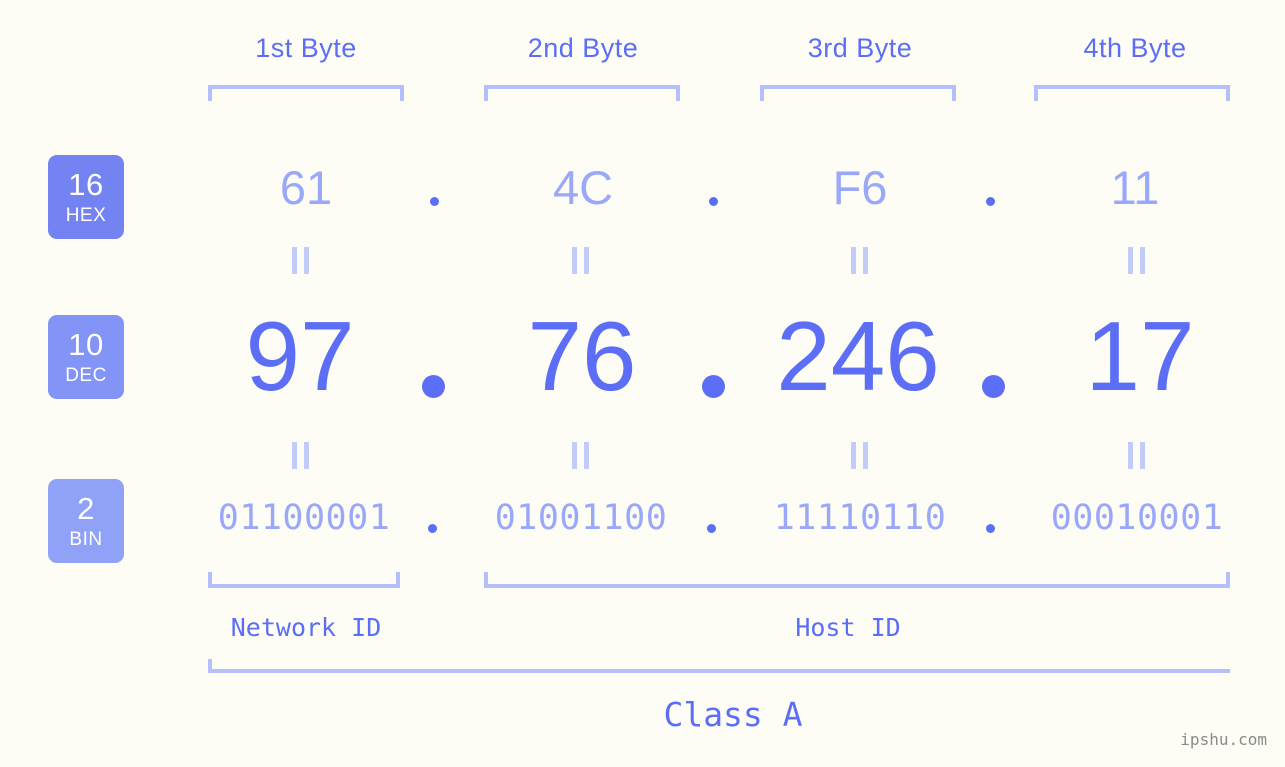  I want to click on base-badge-bin: 2 BIN, so click(86, 521).